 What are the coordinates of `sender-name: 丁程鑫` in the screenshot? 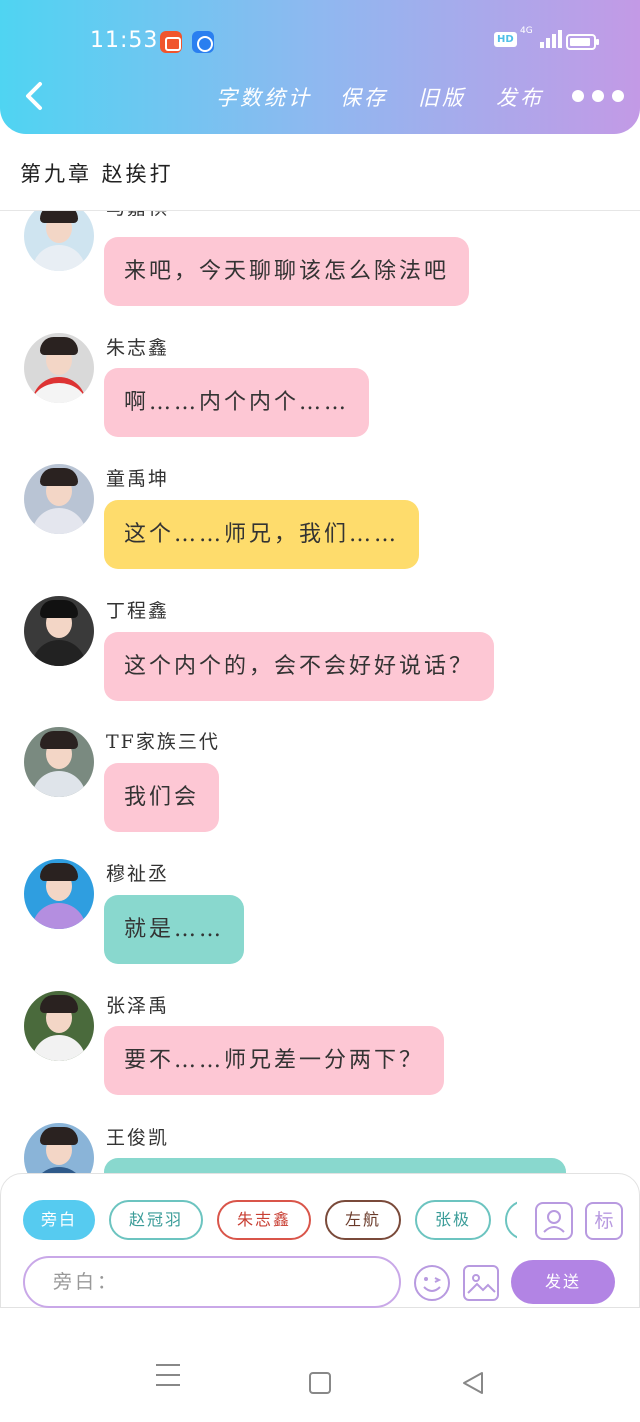 It's located at (138, 611).